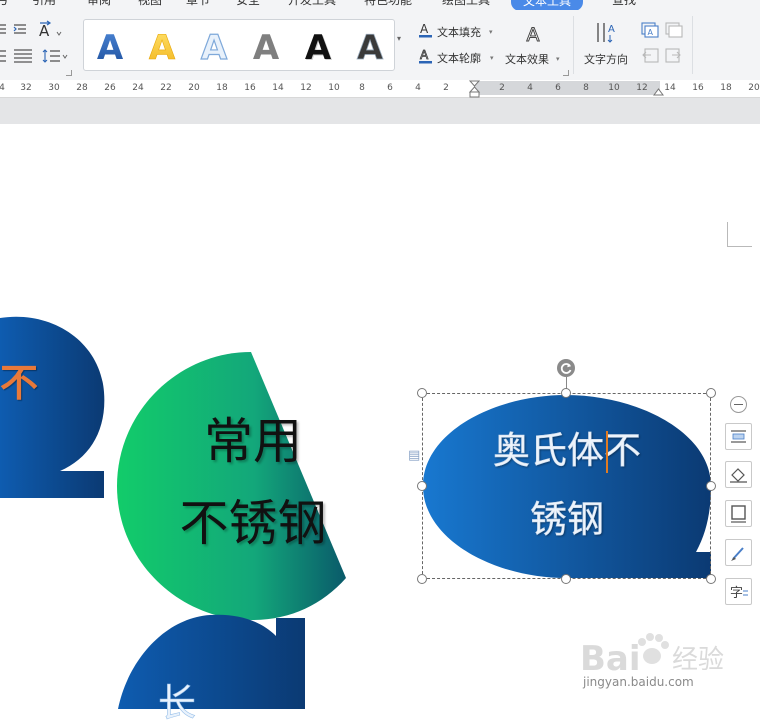 The width and height of the screenshot is (760, 727). Describe the element at coordinates (253, 524) in the screenshot. I see `green-circle-text-line2: 不锈钢` at that location.